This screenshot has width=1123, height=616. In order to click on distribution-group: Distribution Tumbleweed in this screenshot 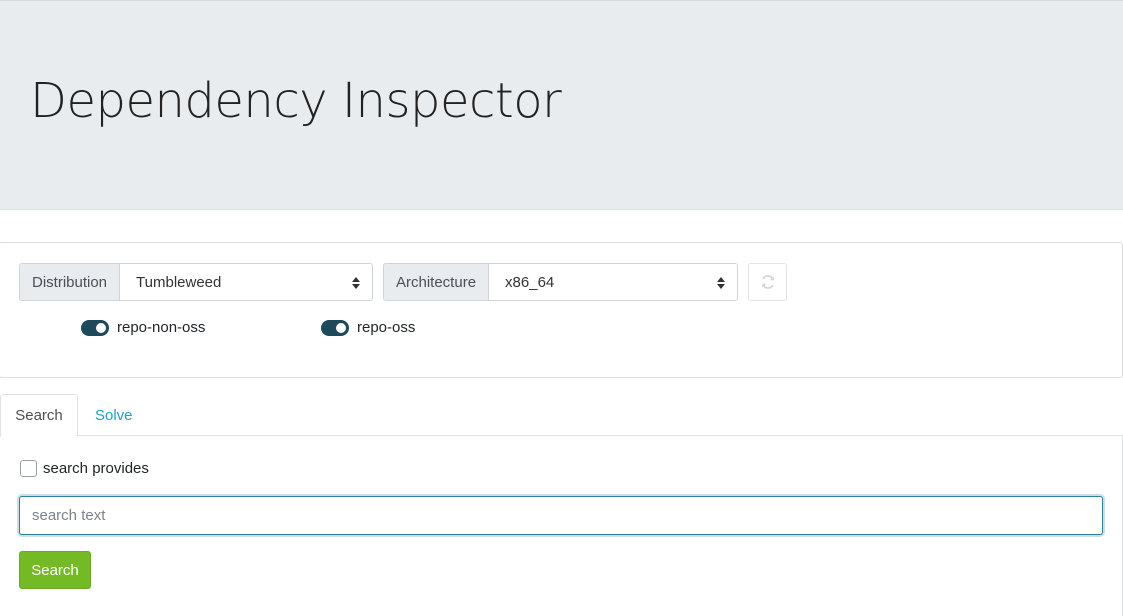, I will do `click(196, 282)`.